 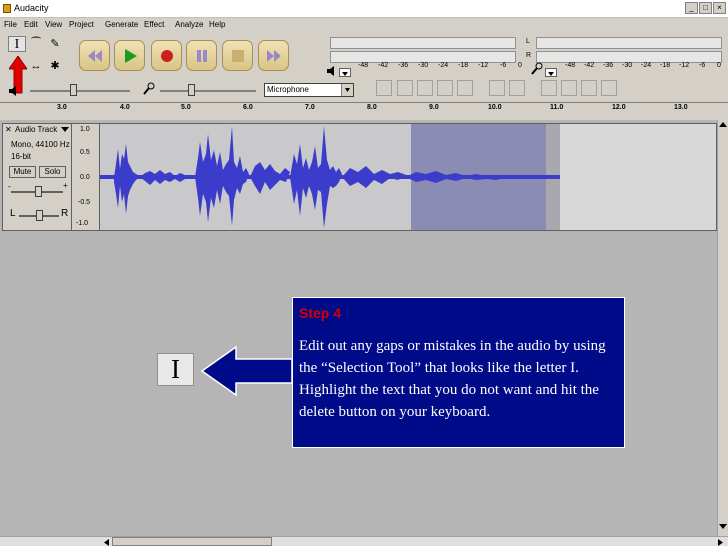 What do you see at coordinates (364, 9) in the screenshot?
I see `title-bar: Audacity _ □ ×` at bounding box center [364, 9].